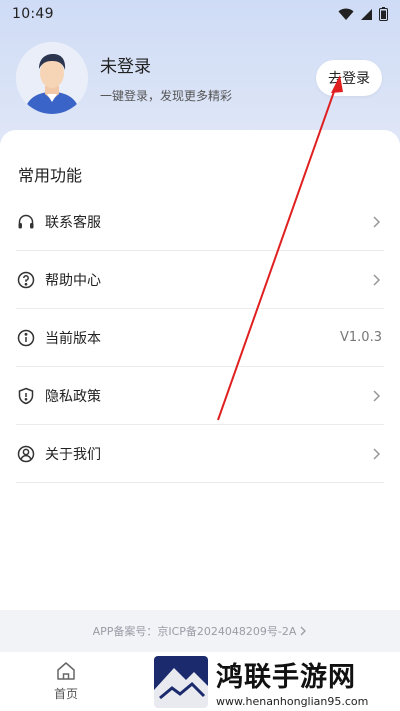 The height and width of the screenshot is (711, 400). I want to click on info-icon, so click(26, 338).